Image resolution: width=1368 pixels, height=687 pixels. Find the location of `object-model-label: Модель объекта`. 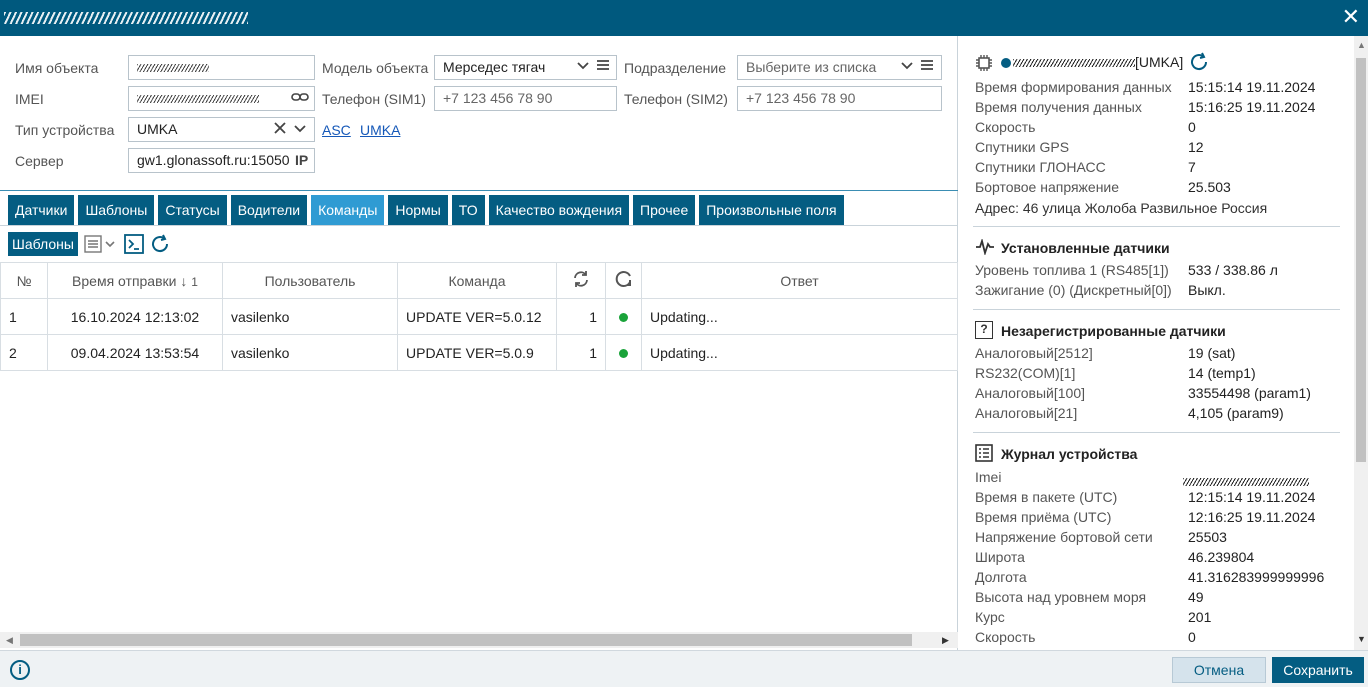

object-model-label: Модель объекта is located at coordinates (375, 68).